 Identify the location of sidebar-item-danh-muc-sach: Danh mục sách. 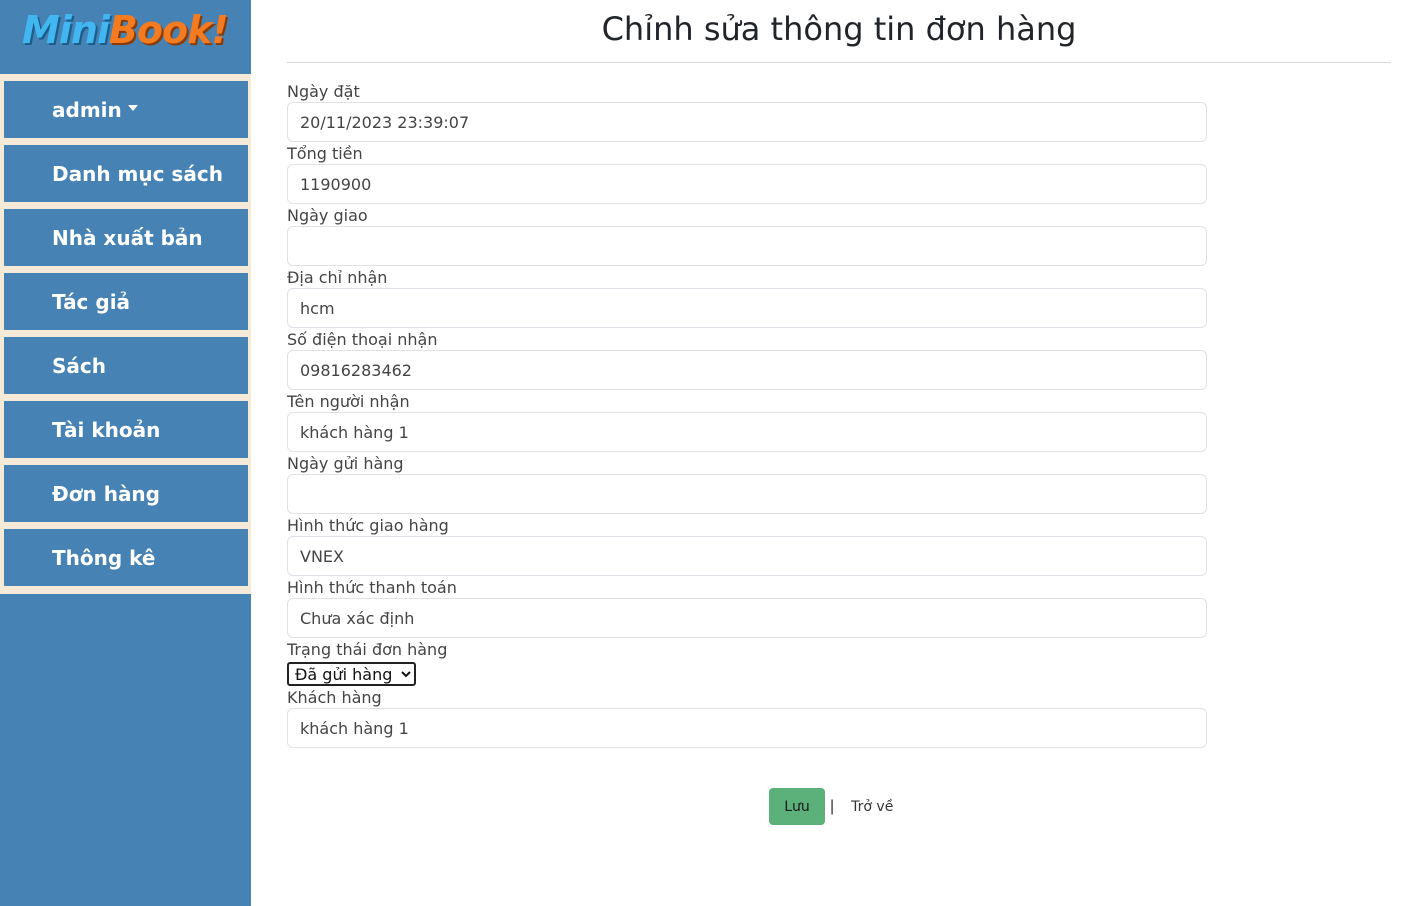
(126, 173).